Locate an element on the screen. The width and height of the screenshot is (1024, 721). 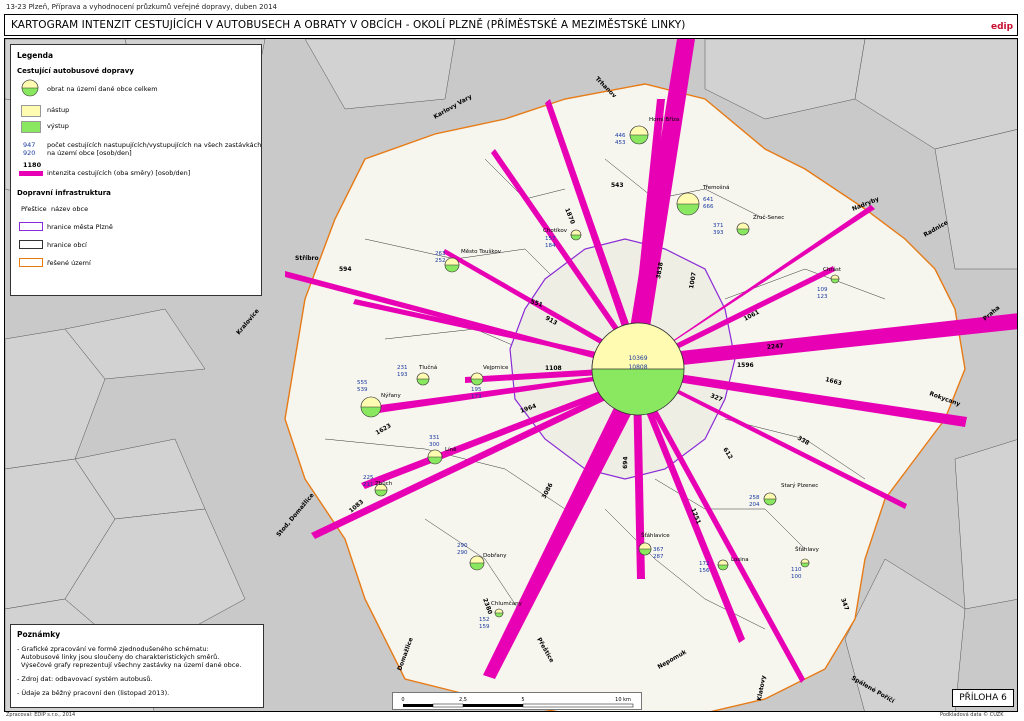
town-board: 172 is located at coordinates (704, 564).